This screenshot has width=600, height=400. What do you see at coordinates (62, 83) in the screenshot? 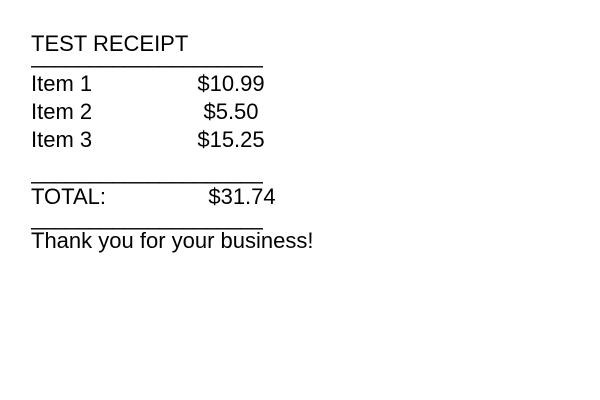
I see `item-name: Item 1` at bounding box center [62, 83].